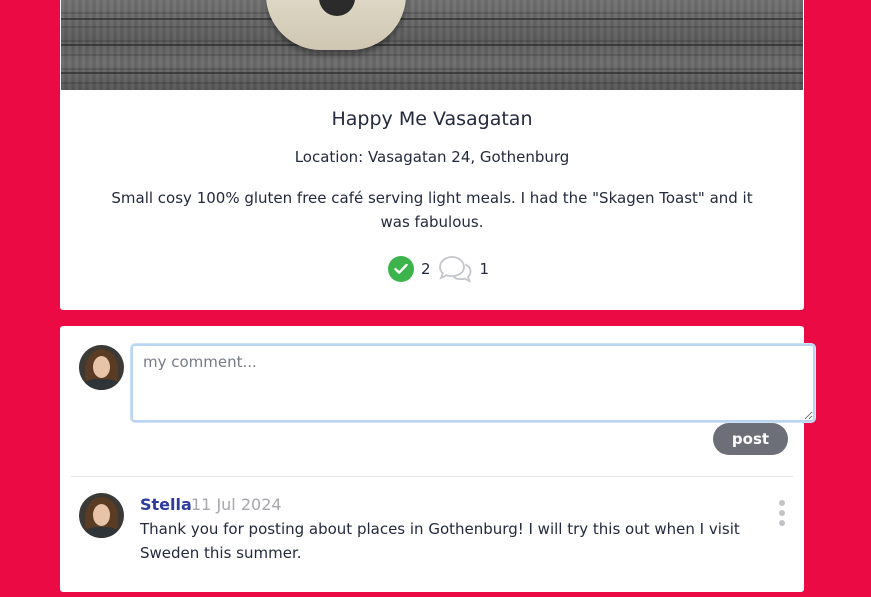 Image resolution: width=871 pixels, height=597 pixels. I want to click on current-user-avatar, so click(101, 367).